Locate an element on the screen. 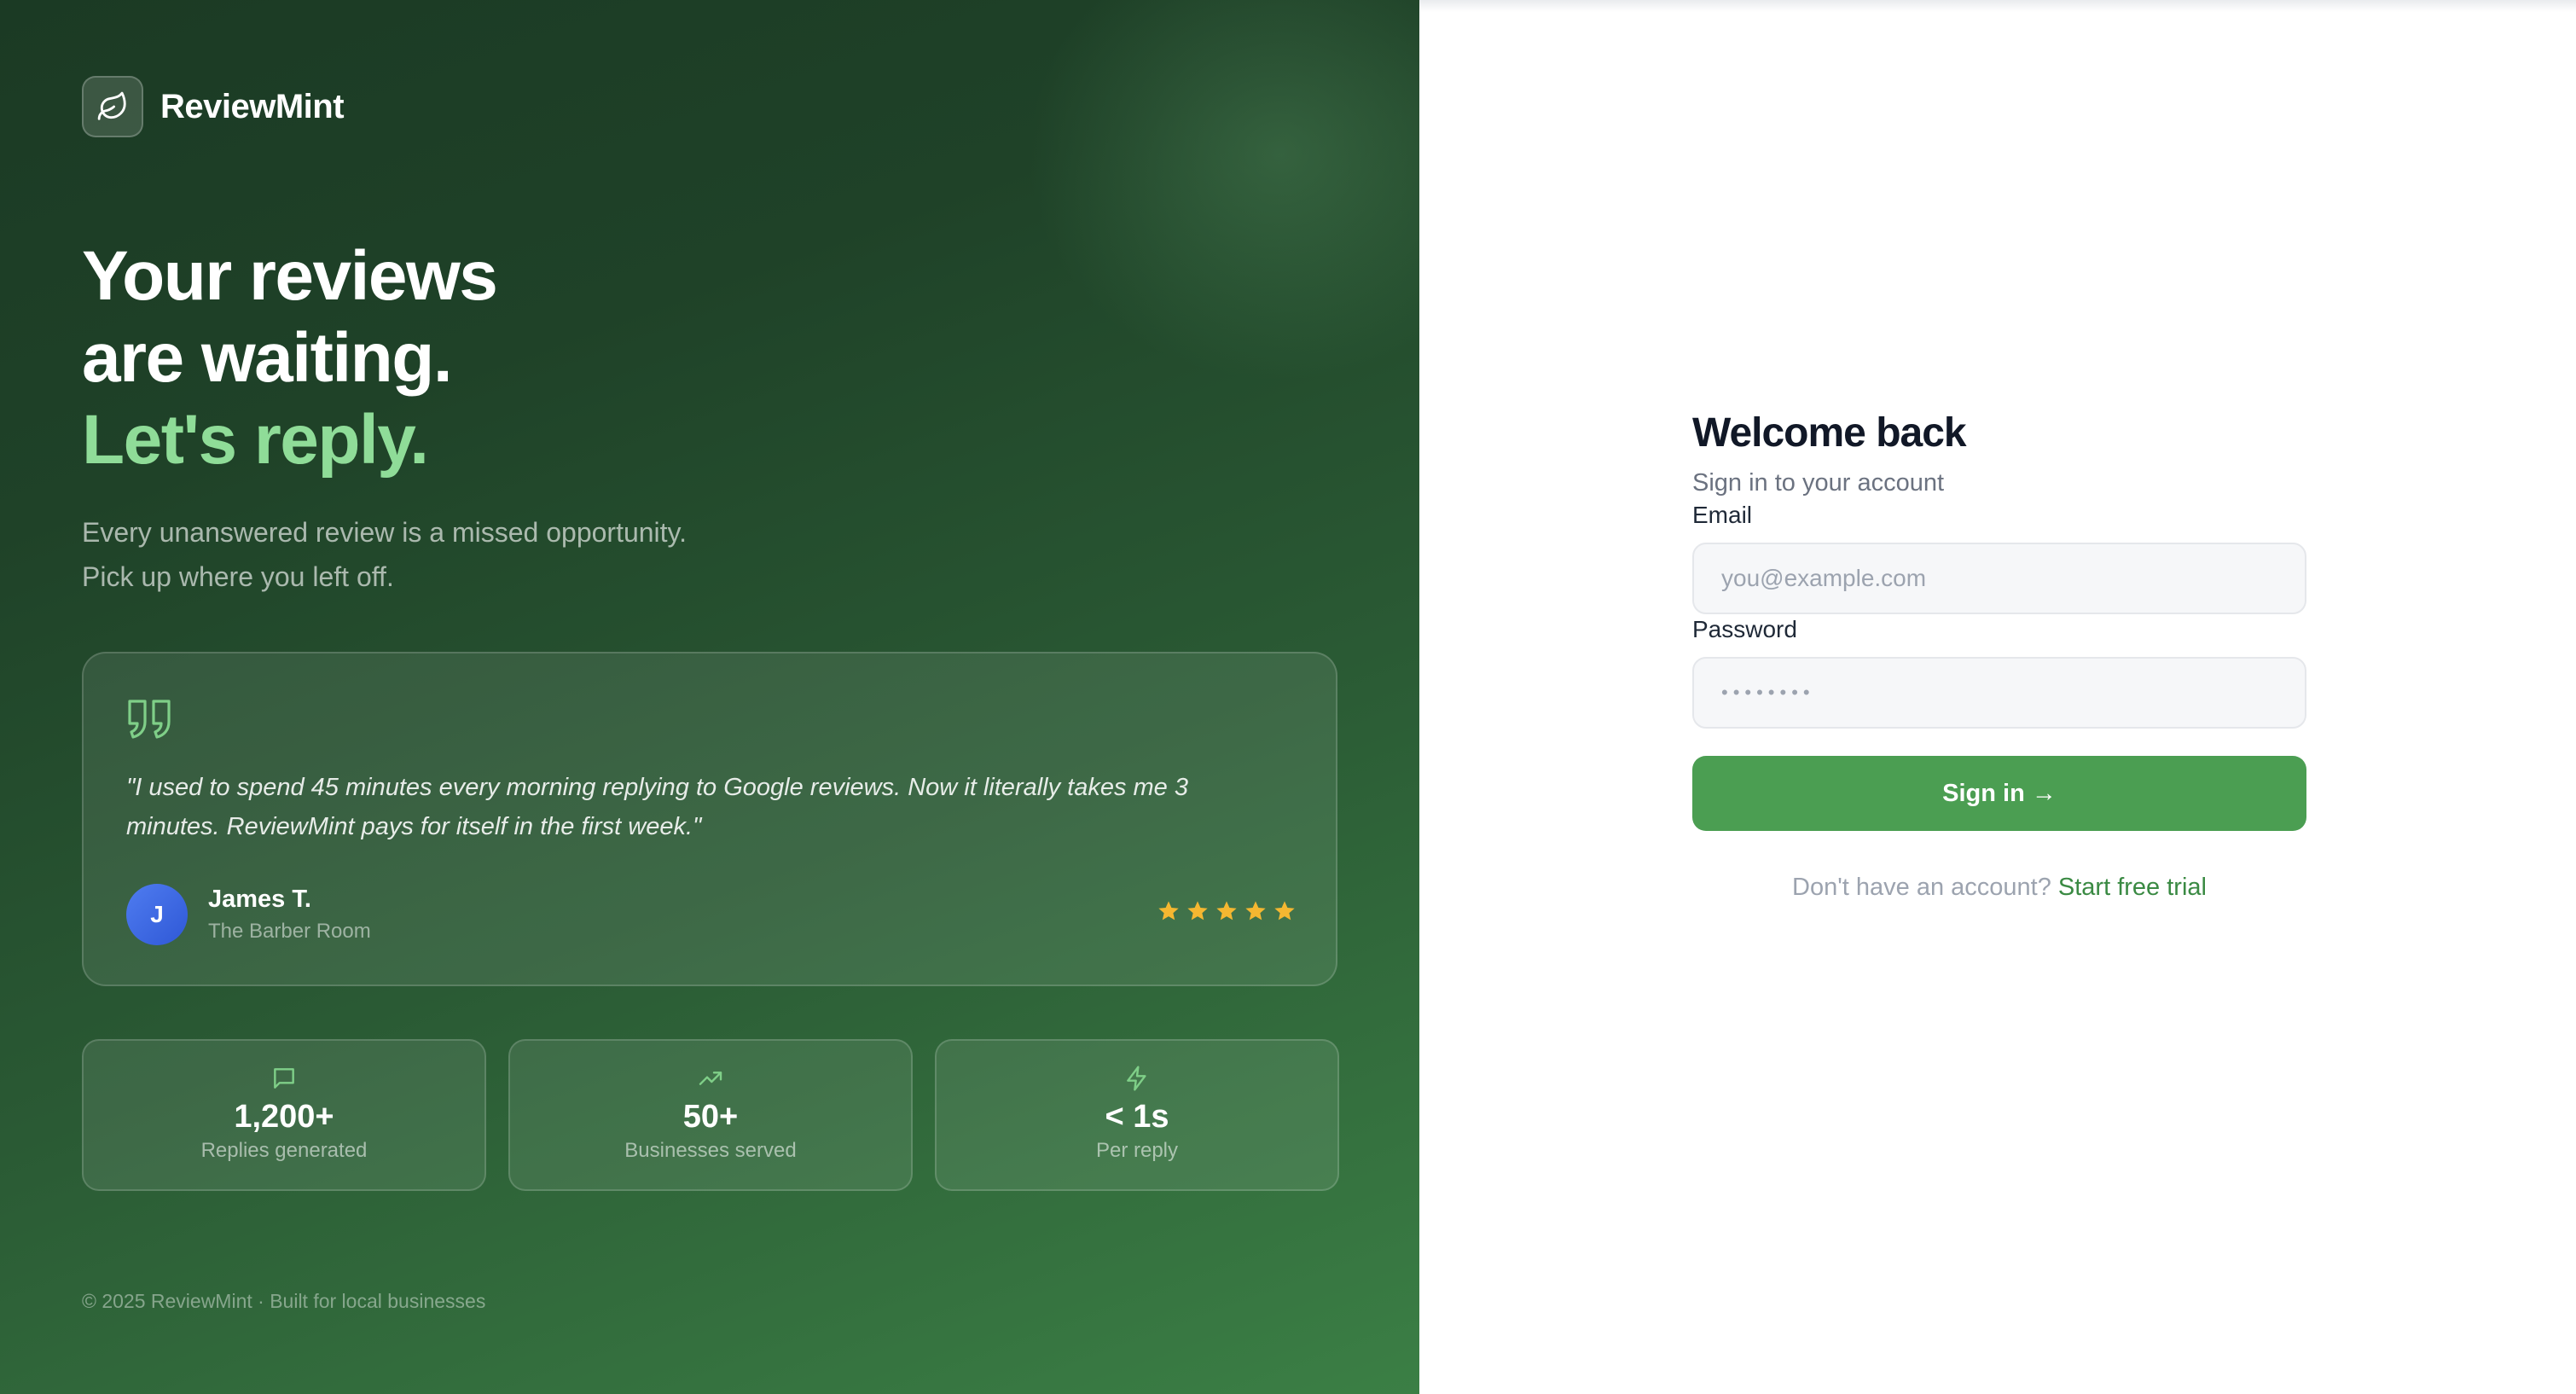 The image size is (2576, 1394). lightning-icon is located at coordinates (1136, 1079).